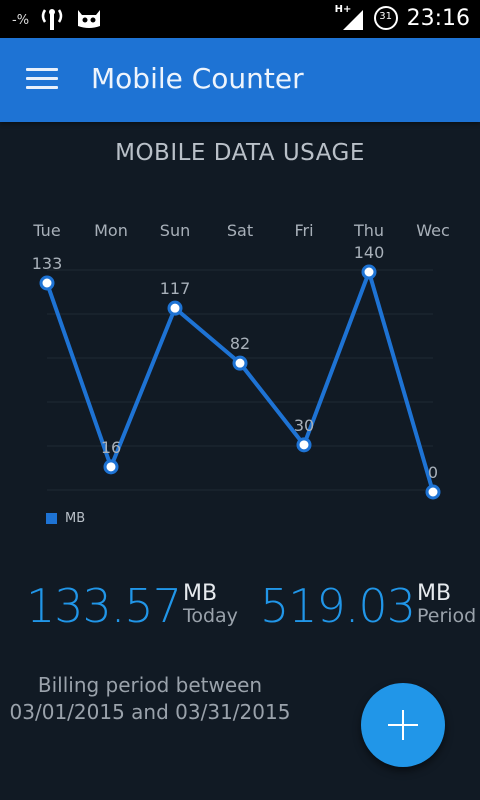  What do you see at coordinates (304, 425) in the screenshot?
I see `data-label: 30` at bounding box center [304, 425].